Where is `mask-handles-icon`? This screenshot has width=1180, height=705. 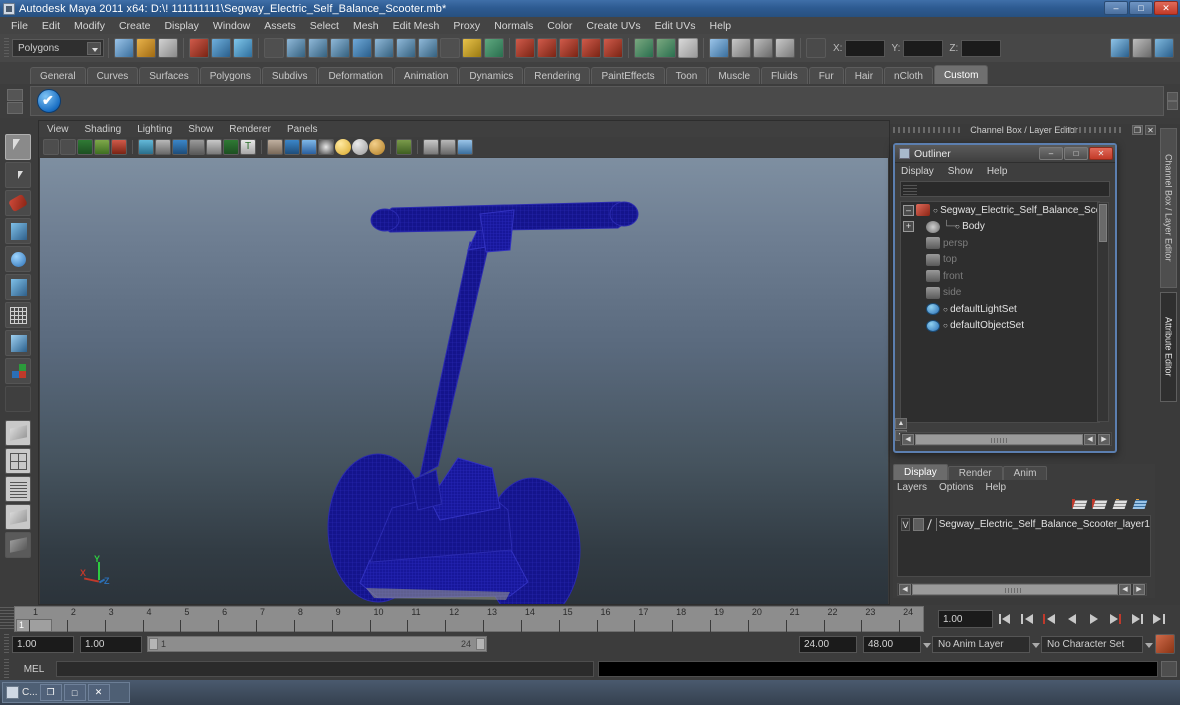 mask-handles-icon is located at coordinates (296, 48).